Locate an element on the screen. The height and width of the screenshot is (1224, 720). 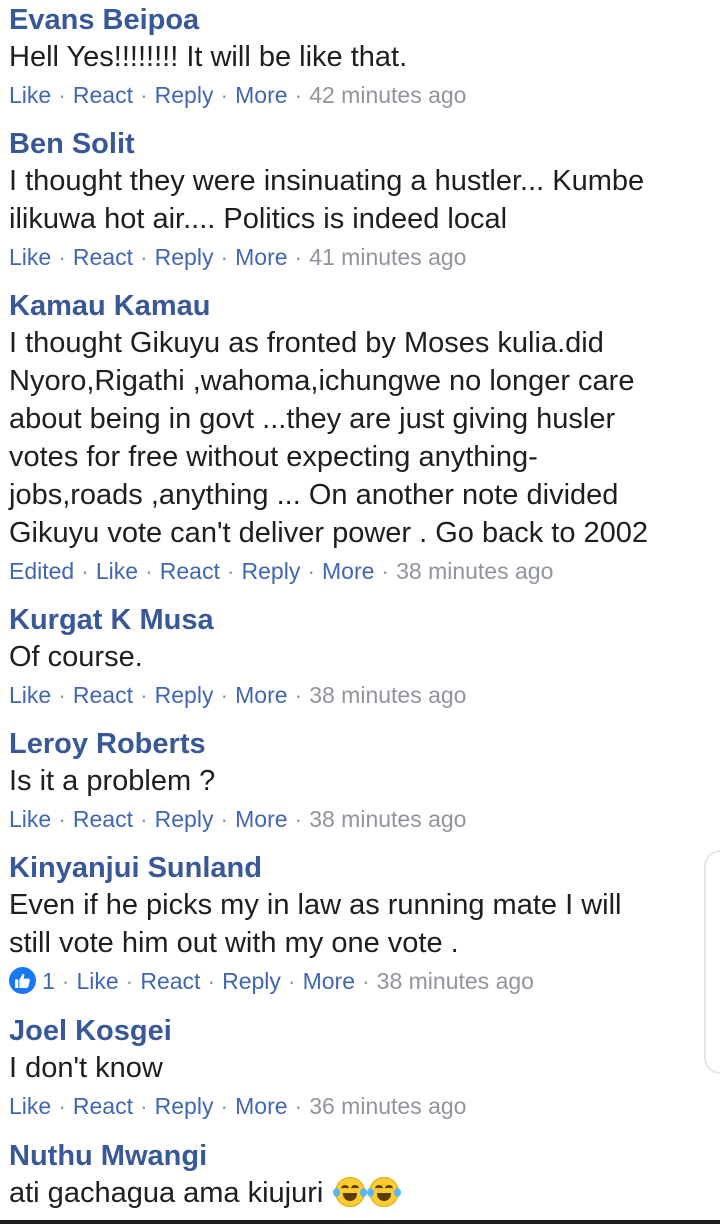
like-count: 1 is located at coordinates (48, 981).